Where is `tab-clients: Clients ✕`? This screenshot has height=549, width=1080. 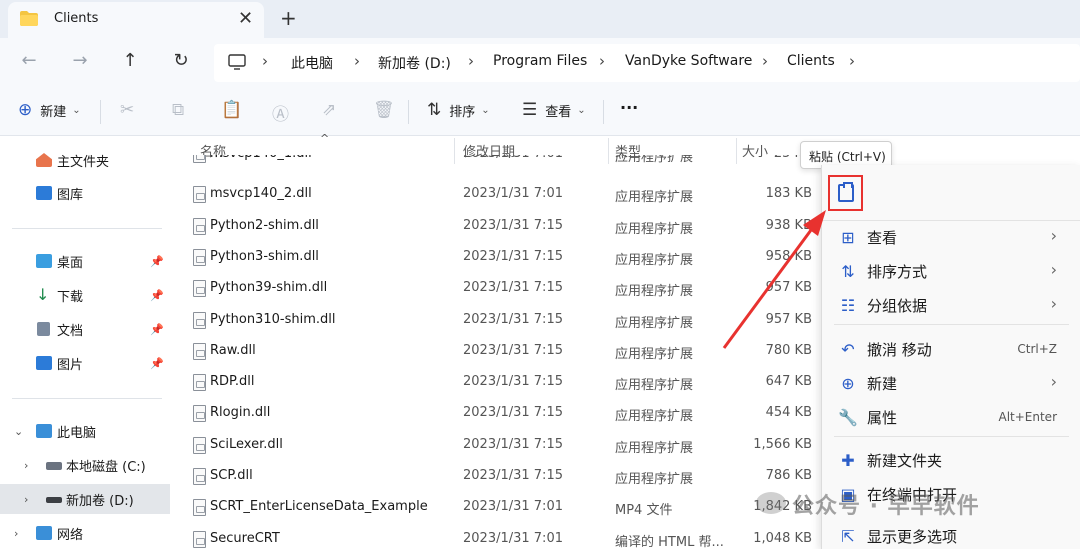
tab-clients: Clients ✕ is located at coordinates (136, 20).